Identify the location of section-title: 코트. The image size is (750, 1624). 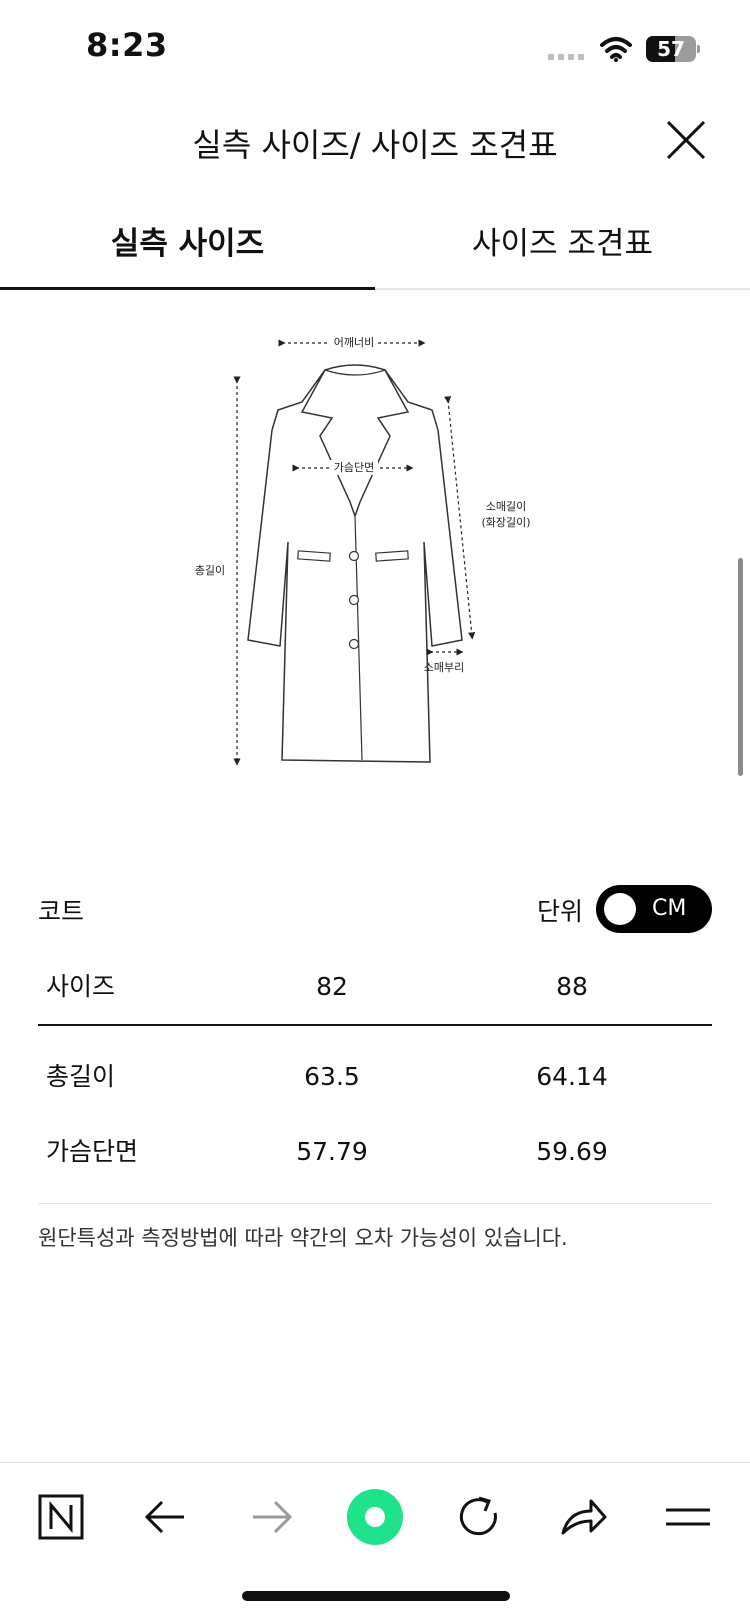
(61, 911).